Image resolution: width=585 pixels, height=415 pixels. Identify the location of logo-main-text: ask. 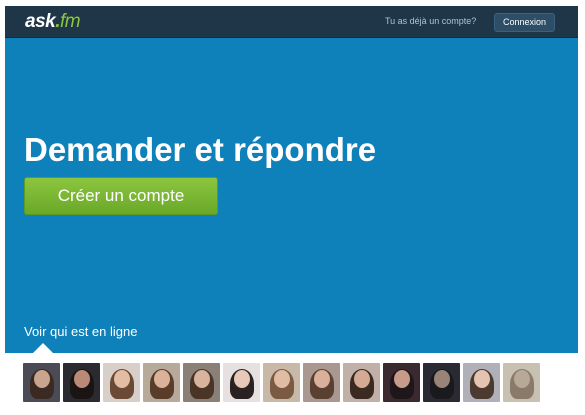
(40, 21).